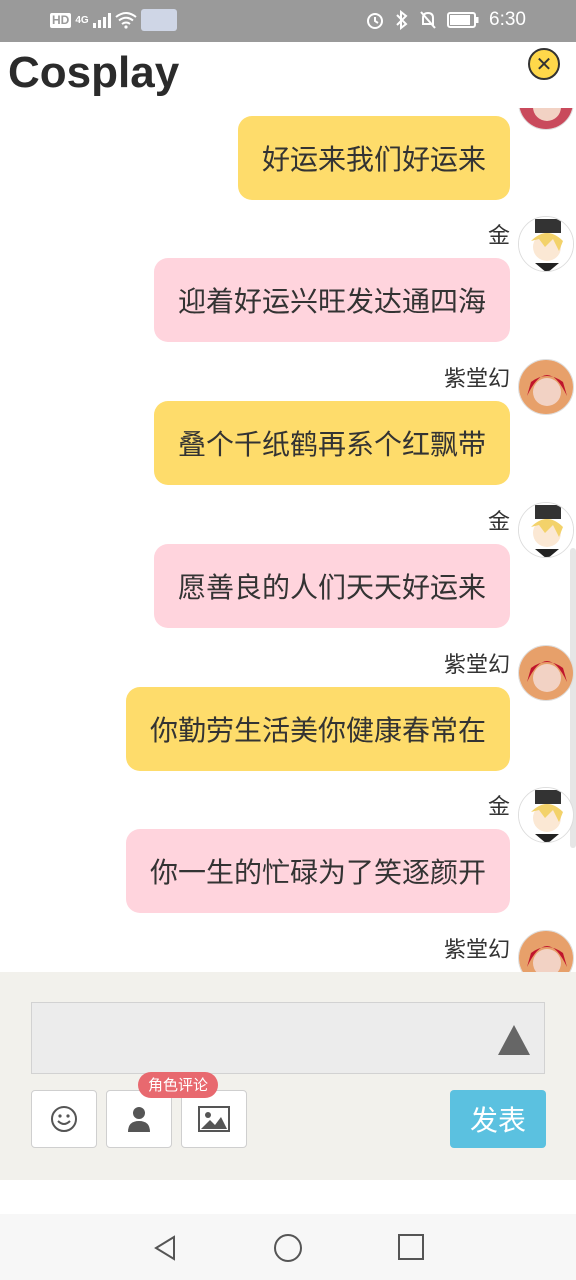  Describe the element at coordinates (178, 1085) in the screenshot. I see `role-comment-badge: 角色评论` at that location.